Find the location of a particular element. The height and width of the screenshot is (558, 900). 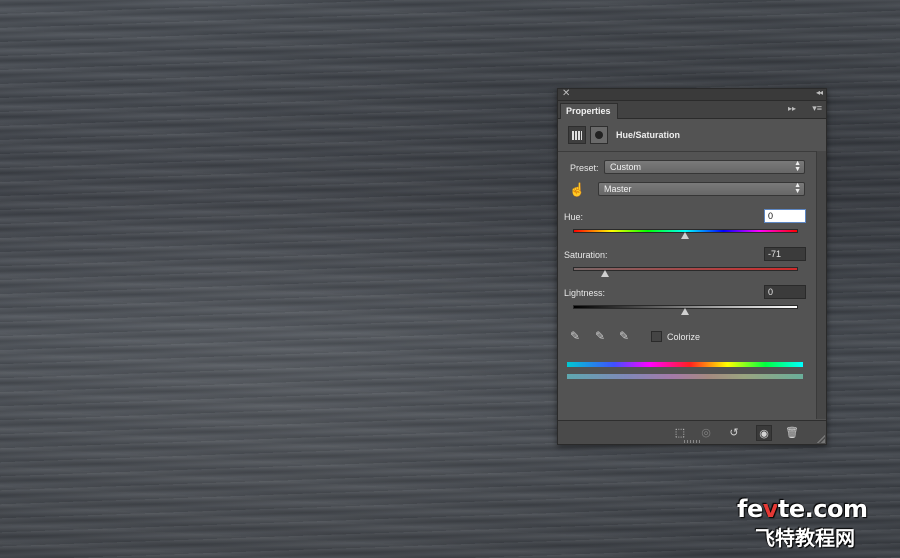

hue-slider-thumb is located at coordinates (685, 235).